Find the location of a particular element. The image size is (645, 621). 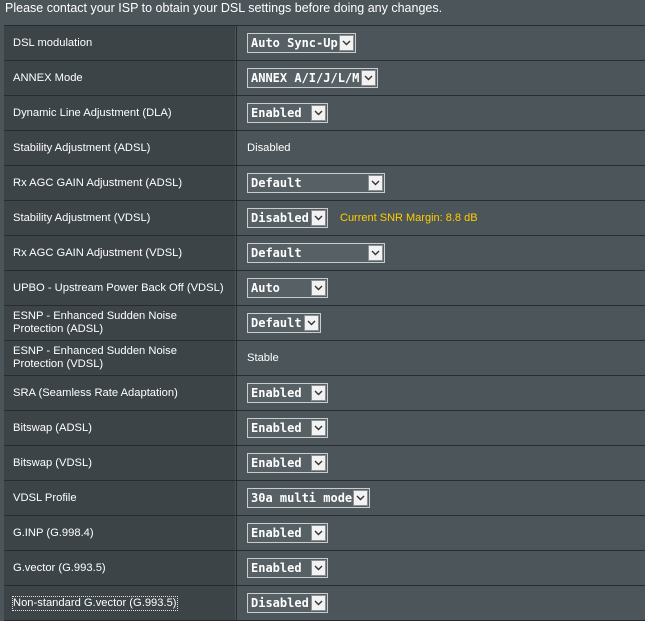

label-cell: Stability Adjustment (VDSL) is located at coordinates (119, 218).